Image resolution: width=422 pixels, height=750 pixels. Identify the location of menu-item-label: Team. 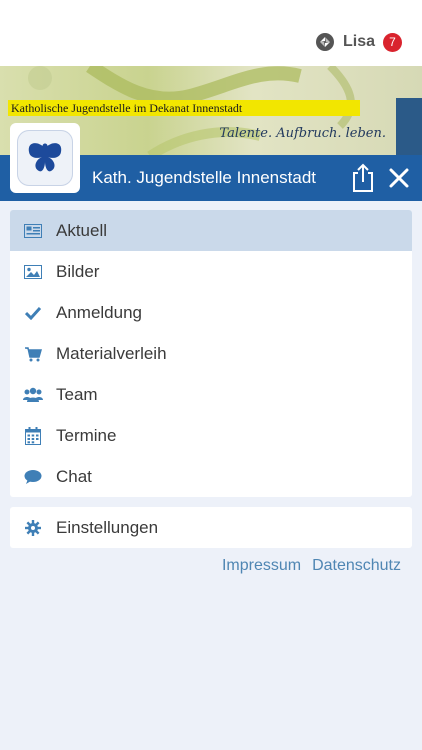
(77, 394).